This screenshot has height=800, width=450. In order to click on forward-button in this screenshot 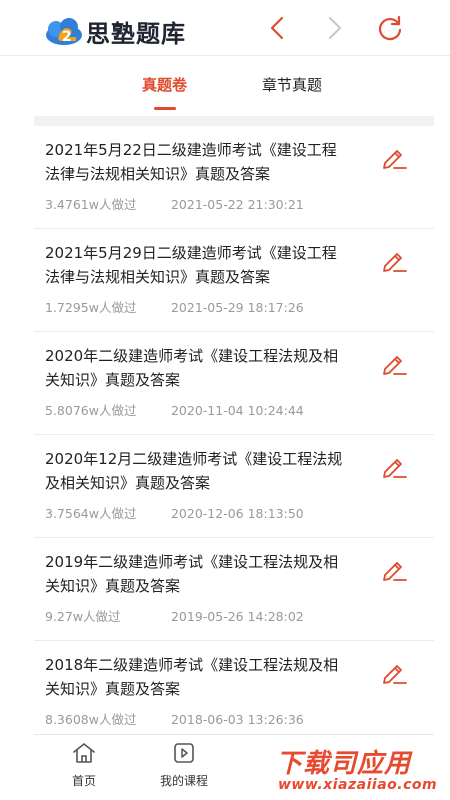, I will do `click(334, 28)`.